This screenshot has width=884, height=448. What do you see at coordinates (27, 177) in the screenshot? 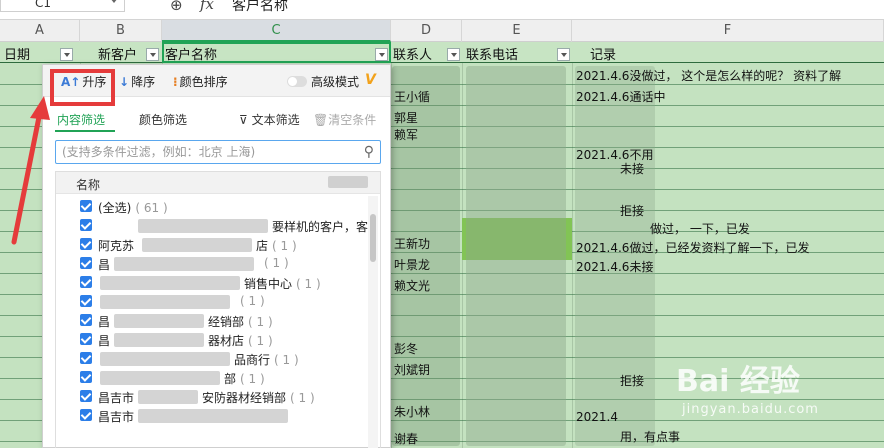
I see `arrow-shaft` at bounding box center [27, 177].